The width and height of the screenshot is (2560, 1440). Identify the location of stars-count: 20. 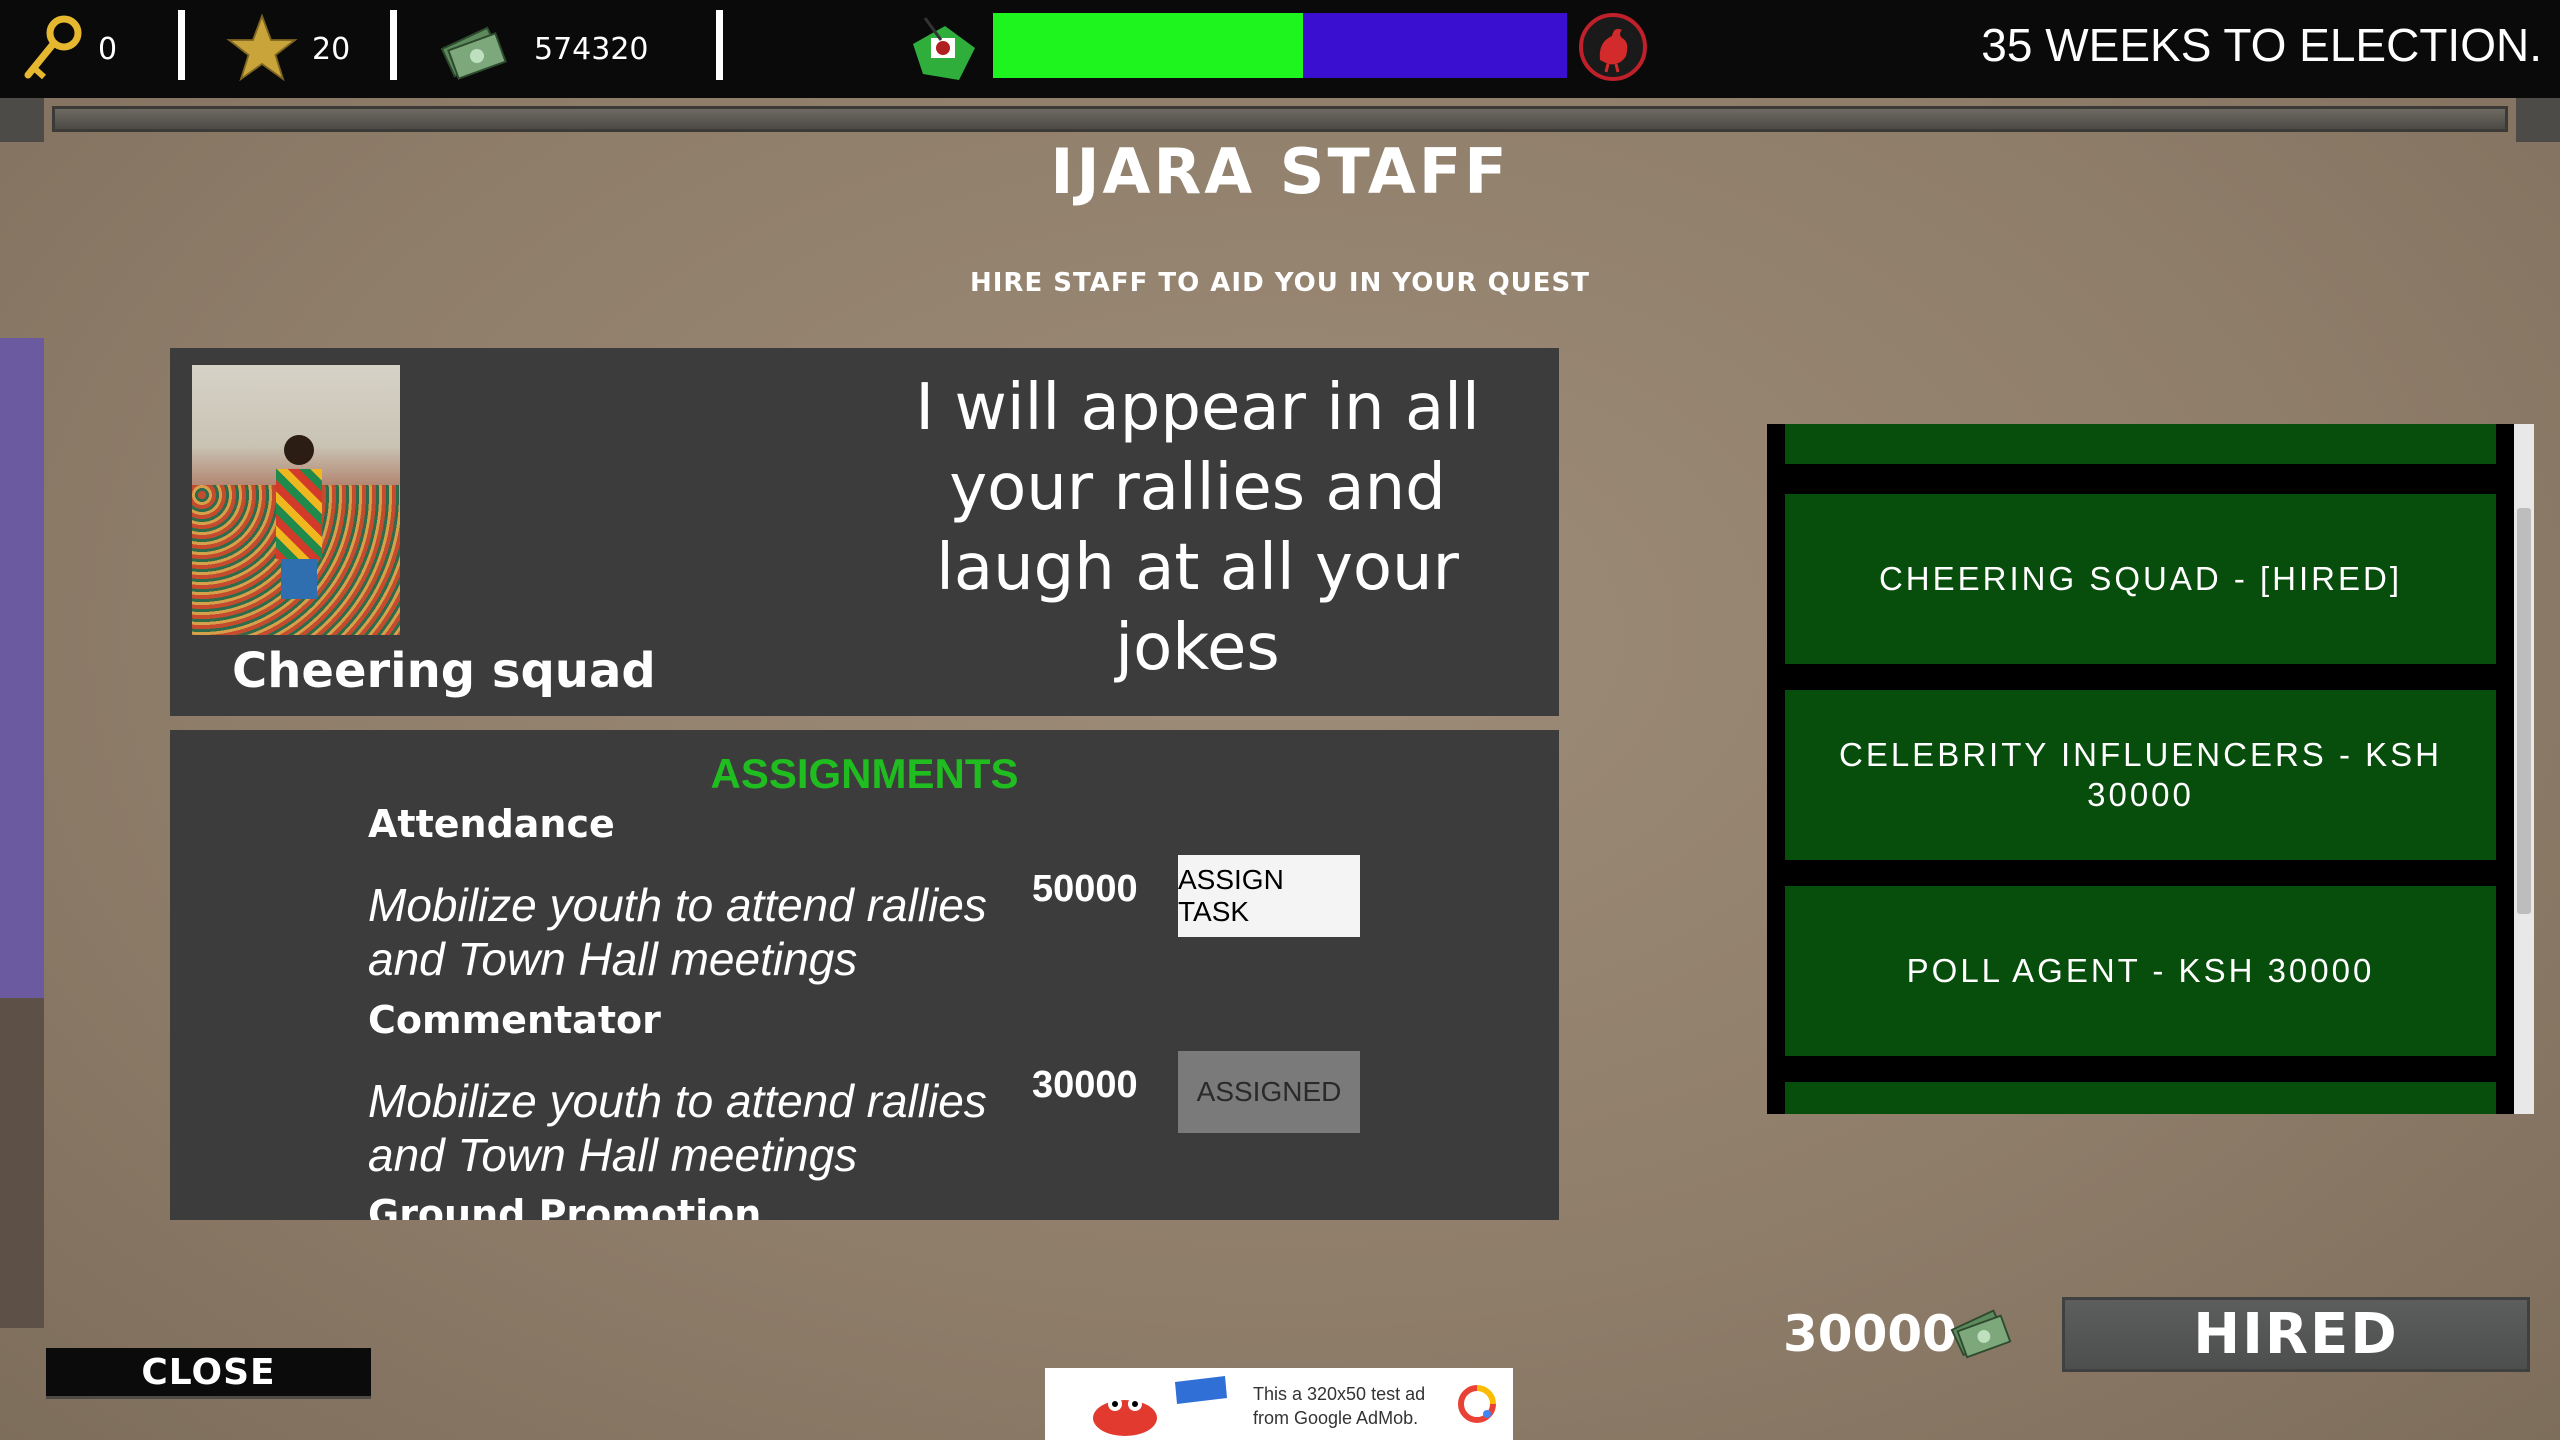
(331, 49).